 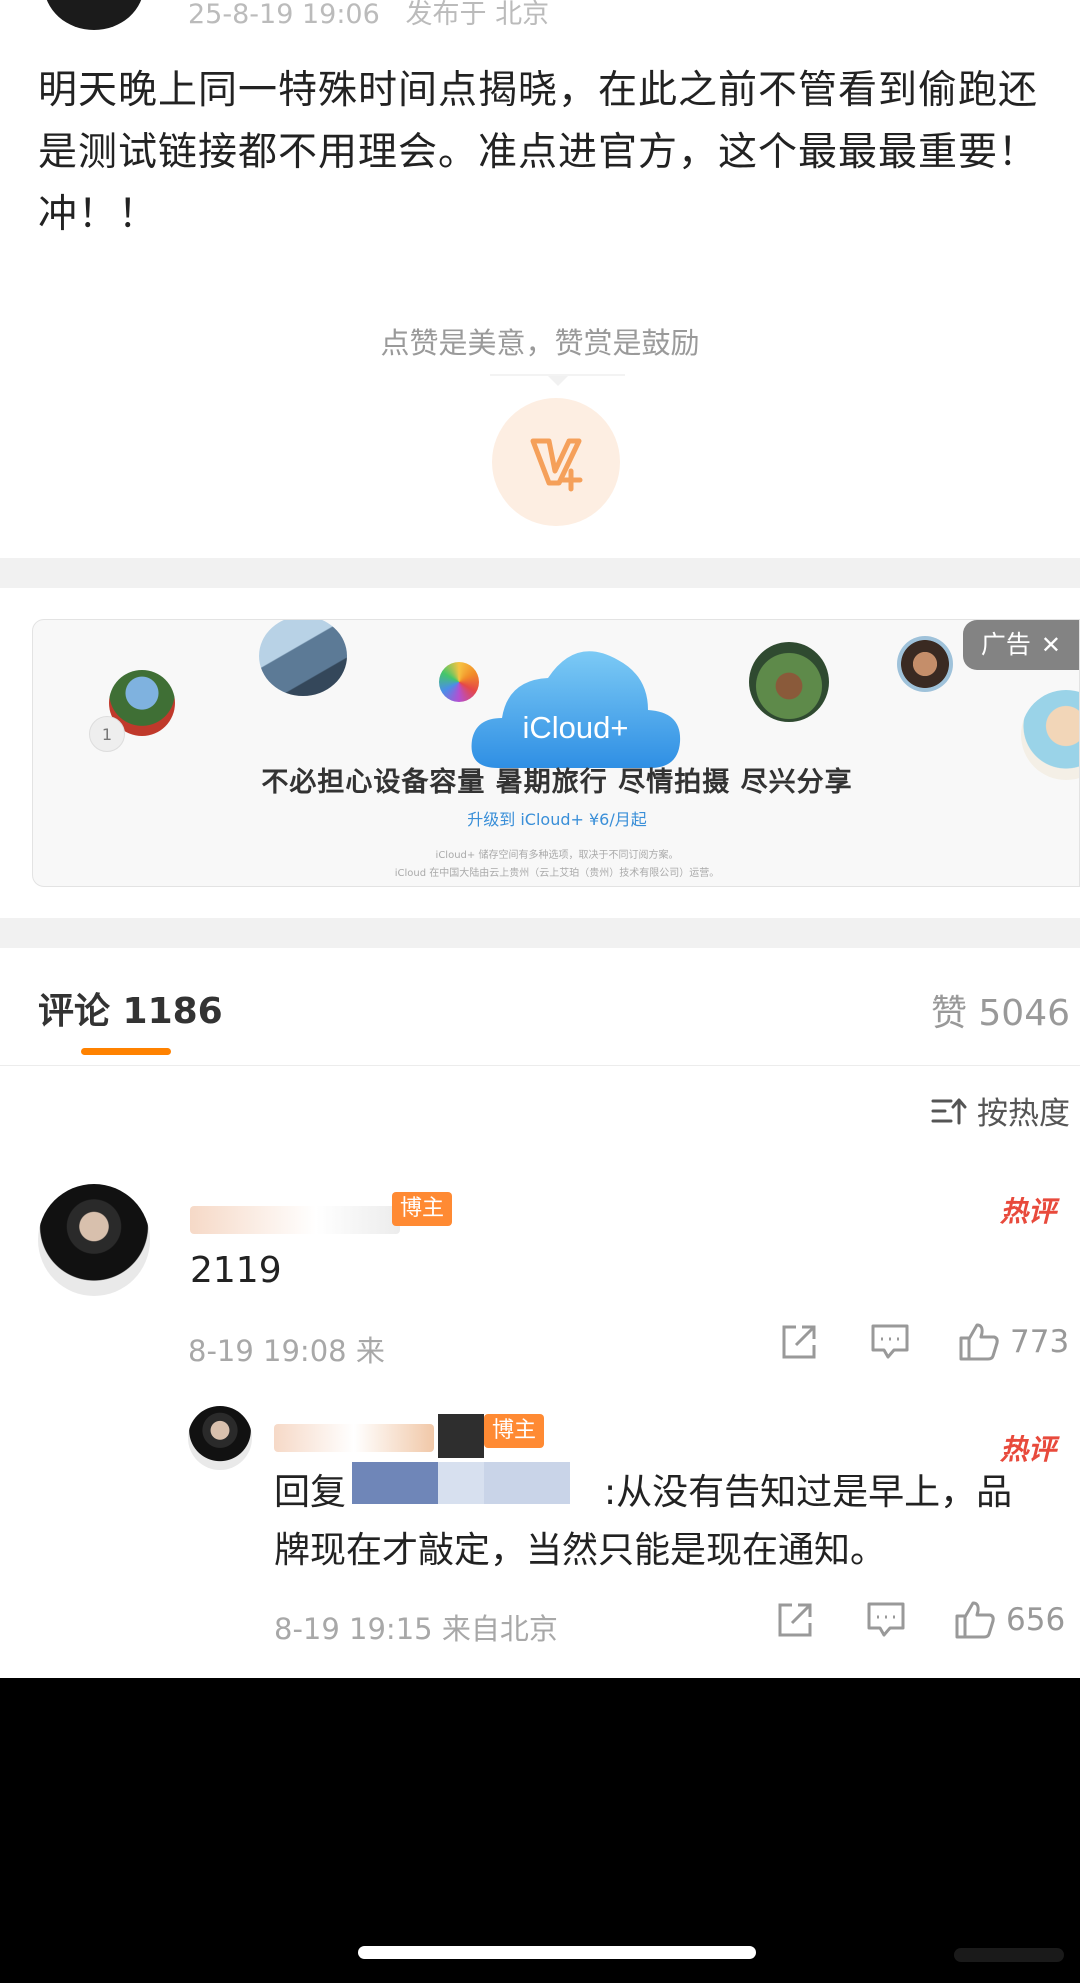 What do you see at coordinates (540, 343) in the screenshot?
I see `reward-tip: 点赞是美意，赞赏是鼓励` at bounding box center [540, 343].